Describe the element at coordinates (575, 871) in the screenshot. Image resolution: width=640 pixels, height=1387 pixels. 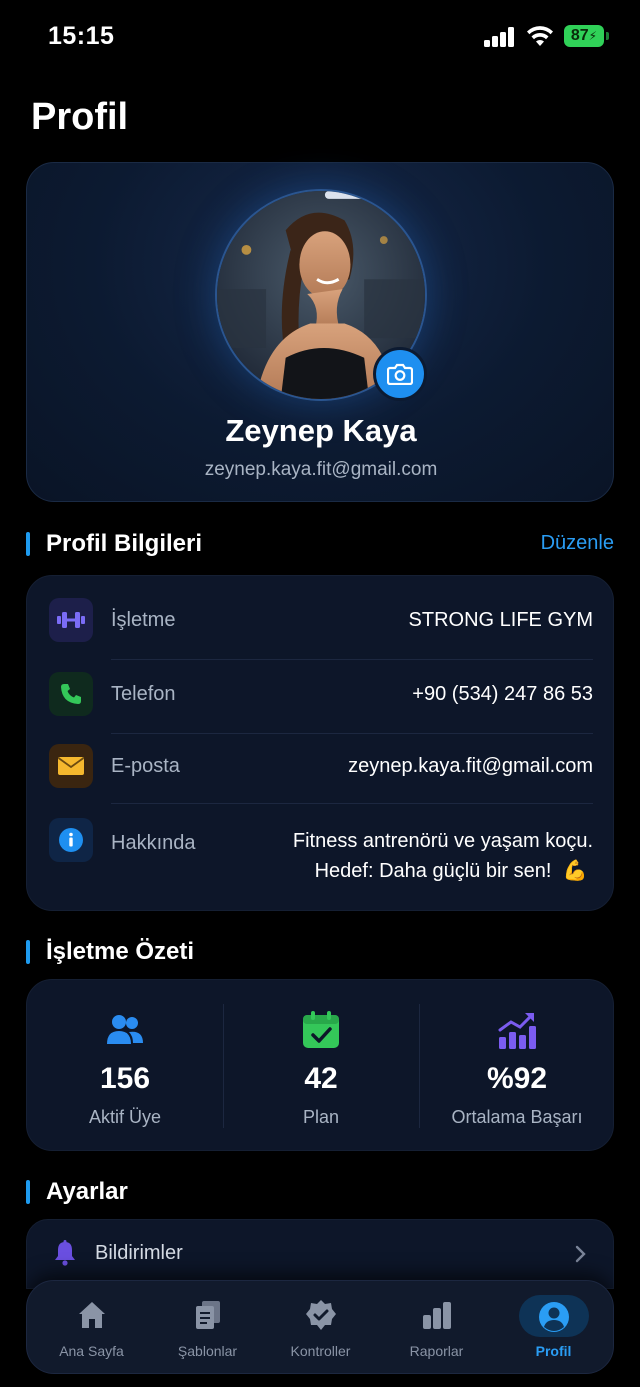
I see `flexed-biceps-emoji: 💪` at that location.